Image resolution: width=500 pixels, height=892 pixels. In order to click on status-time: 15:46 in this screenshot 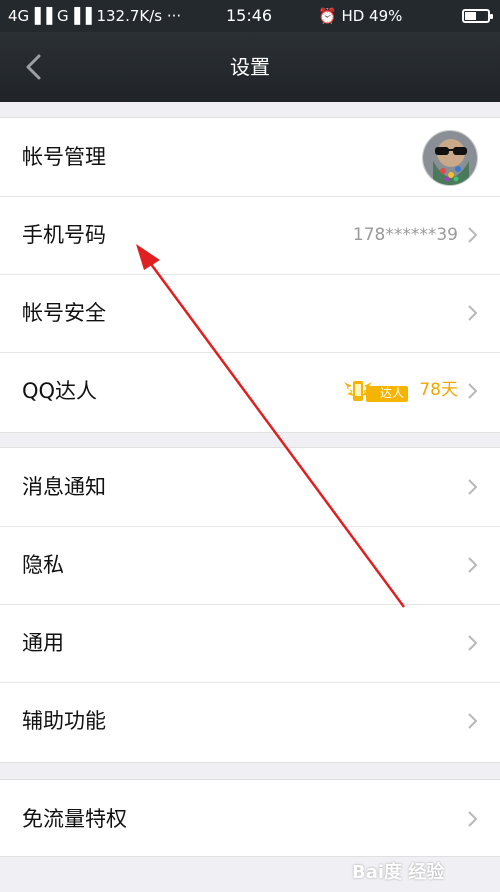, I will do `click(249, 15)`.